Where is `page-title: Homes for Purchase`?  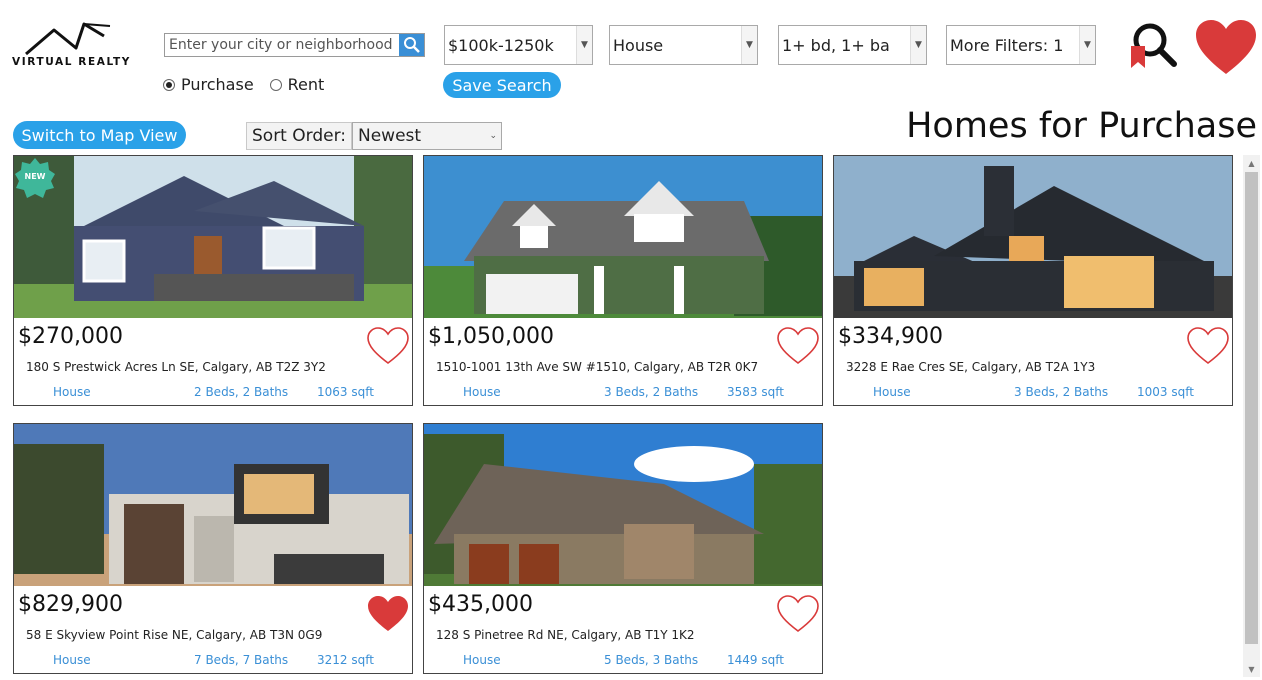
page-title: Homes for Purchase is located at coordinates (1081, 126).